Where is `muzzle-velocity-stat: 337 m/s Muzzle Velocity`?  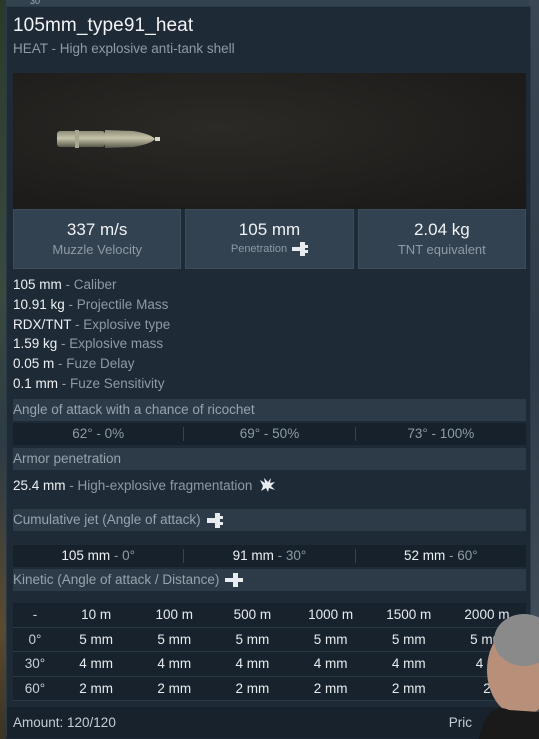
muzzle-velocity-stat: 337 m/s Muzzle Velocity is located at coordinates (97, 239).